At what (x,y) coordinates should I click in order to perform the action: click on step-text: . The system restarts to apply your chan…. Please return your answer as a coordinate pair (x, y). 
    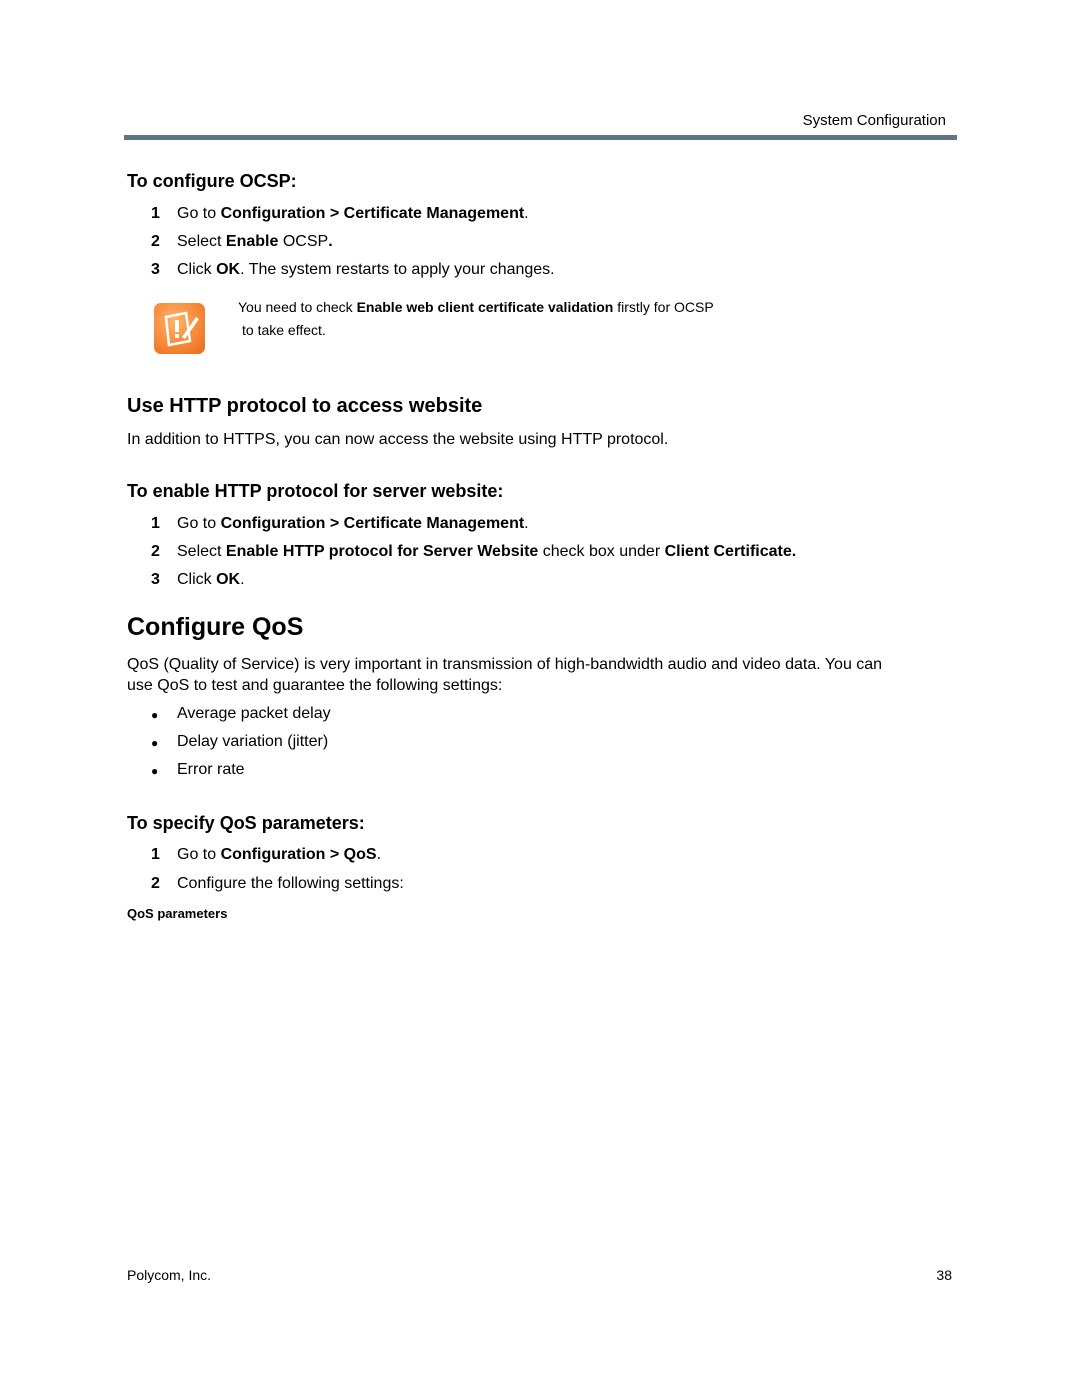
    Looking at the image, I should click on (397, 269).